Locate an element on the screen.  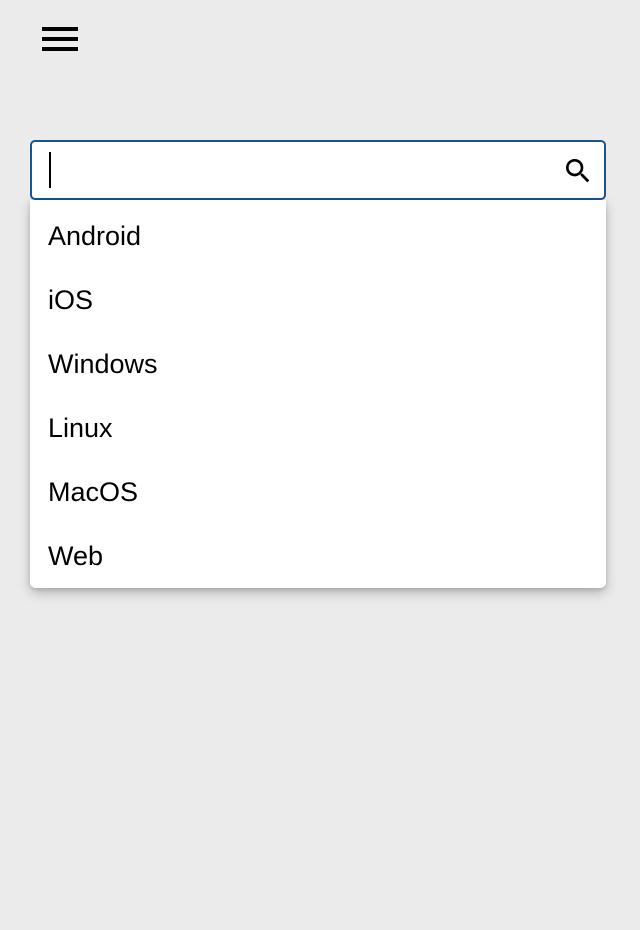
dropdown-item-web: Web is located at coordinates (318, 556).